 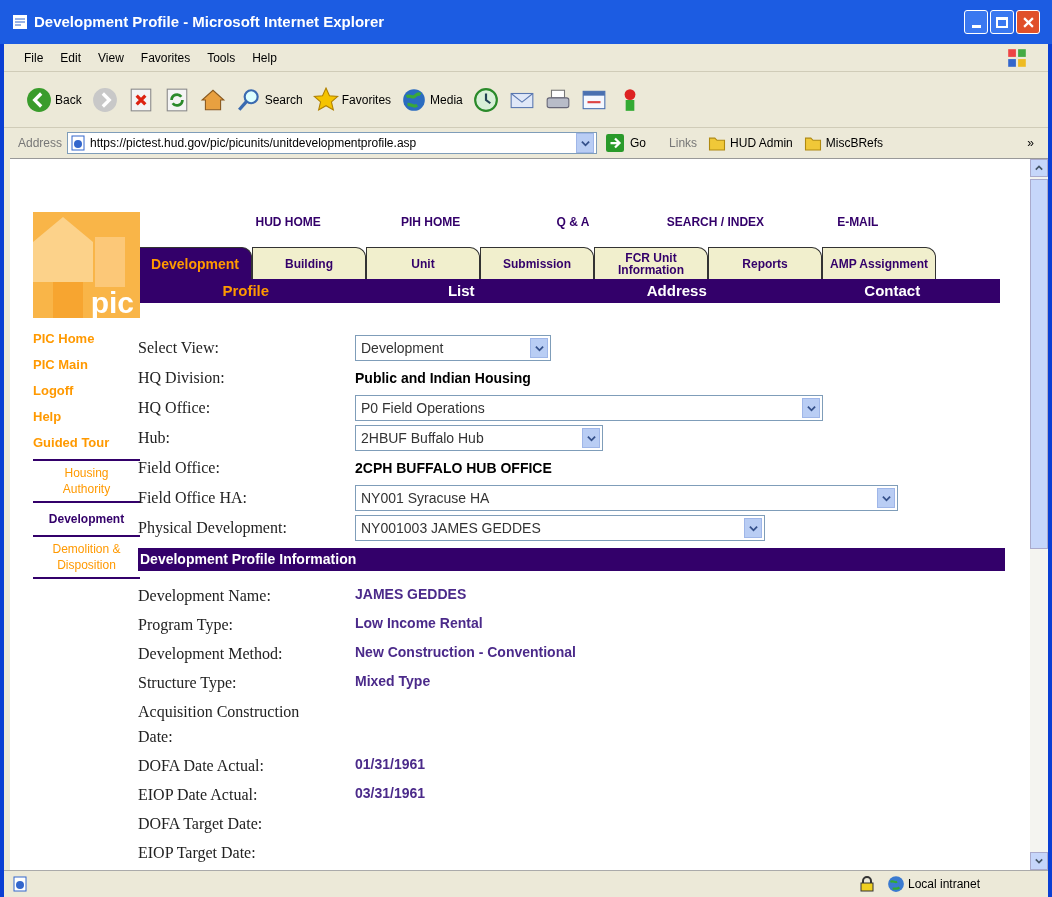 I want to click on form-label: Field Office HA:, so click(x=193, y=498).